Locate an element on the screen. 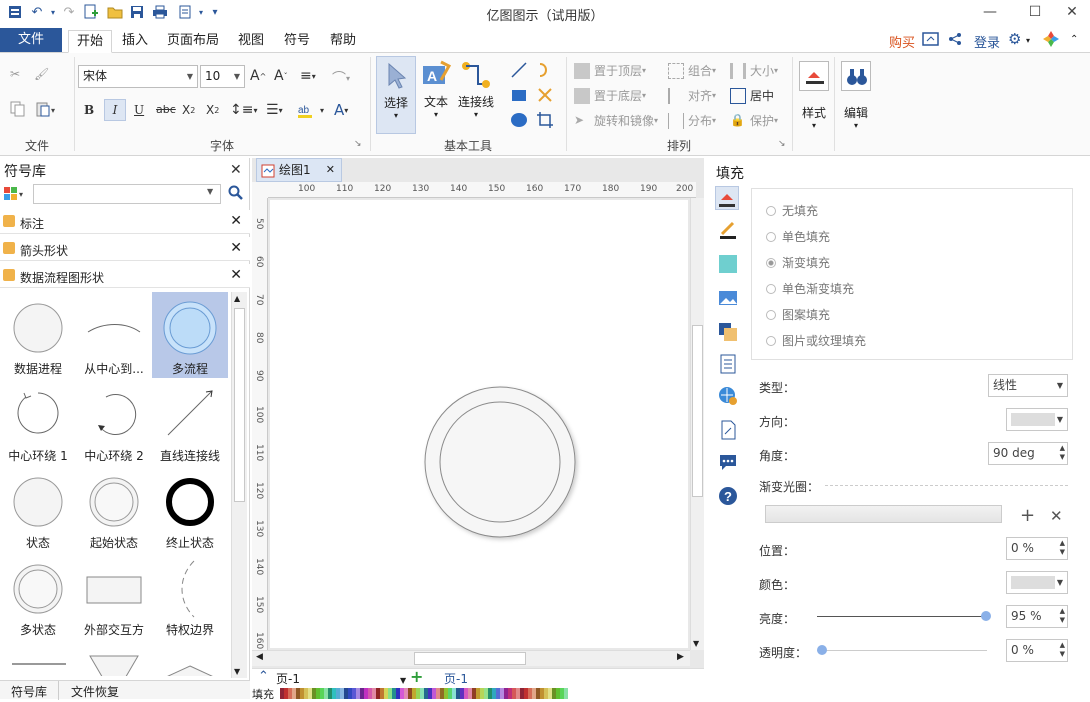  image-icon is located at coordinates (728, 298).